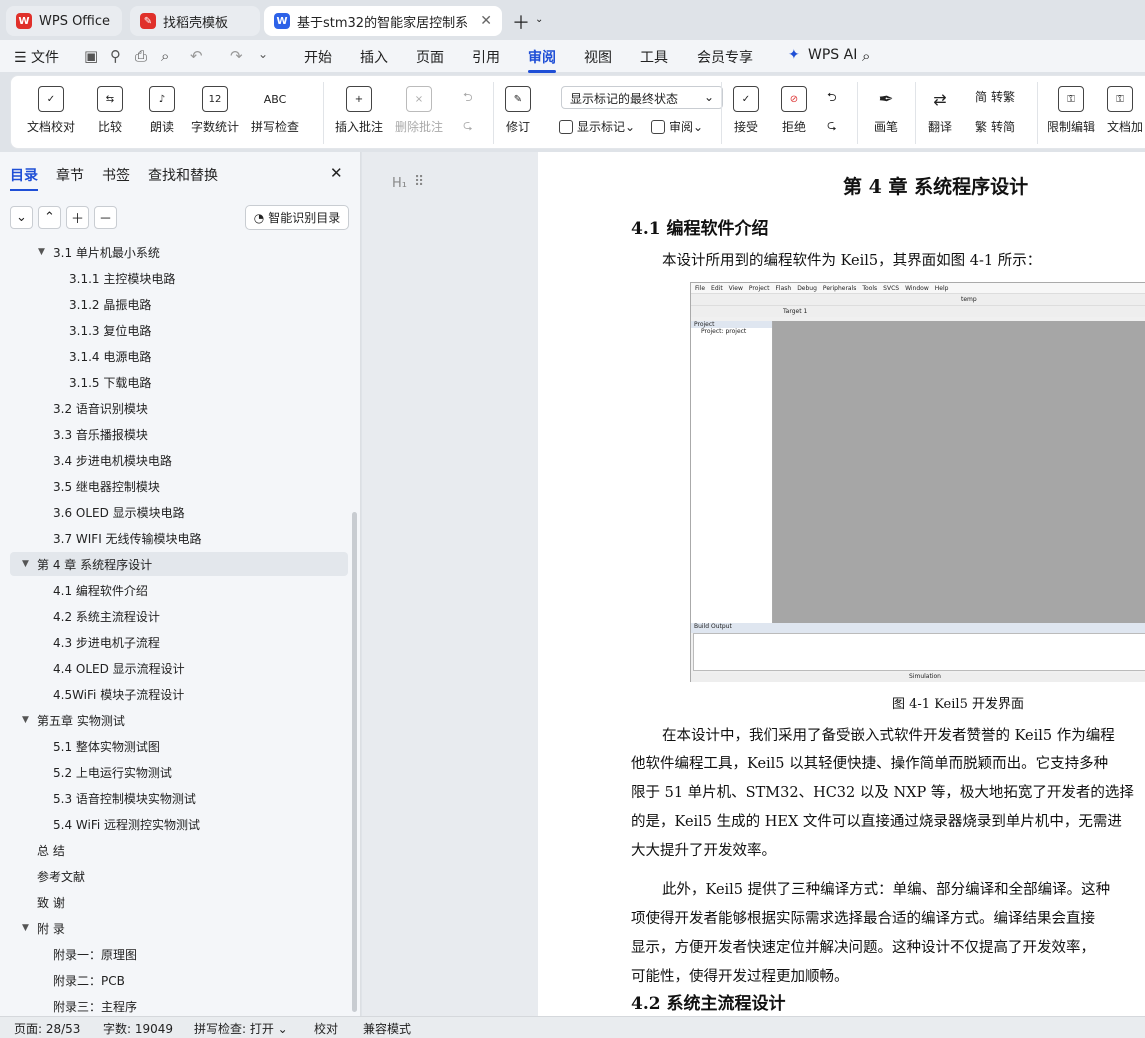 The image size is (1145, 1038). I want to click on toc-item: 5.2 上电运行实物测试, so click(170, 772).